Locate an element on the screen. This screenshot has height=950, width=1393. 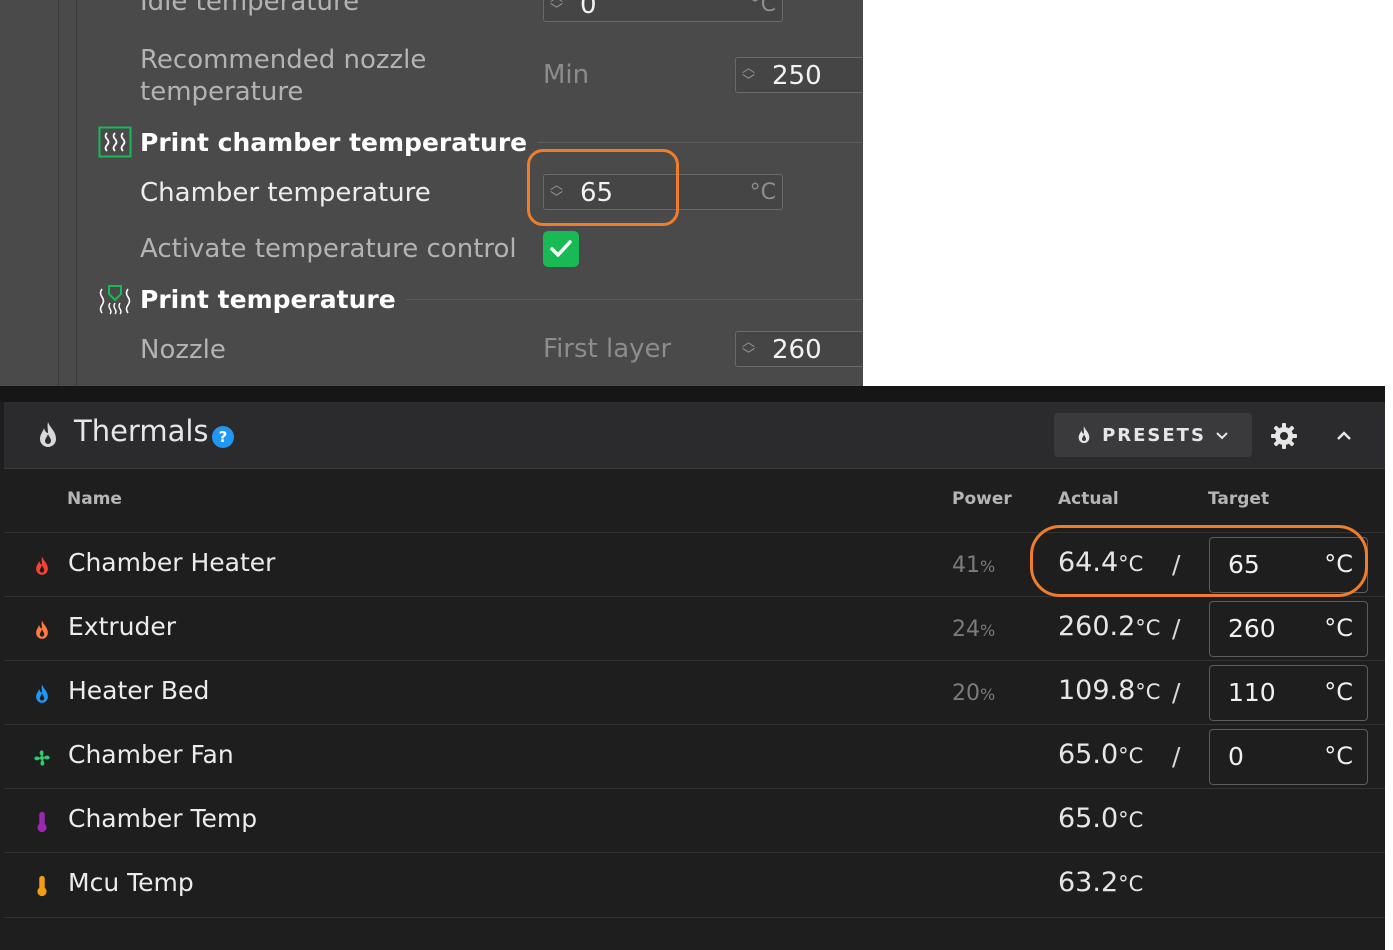
print-chamber-section-header: Print chamber temperature is located at coordinates (480, 142).